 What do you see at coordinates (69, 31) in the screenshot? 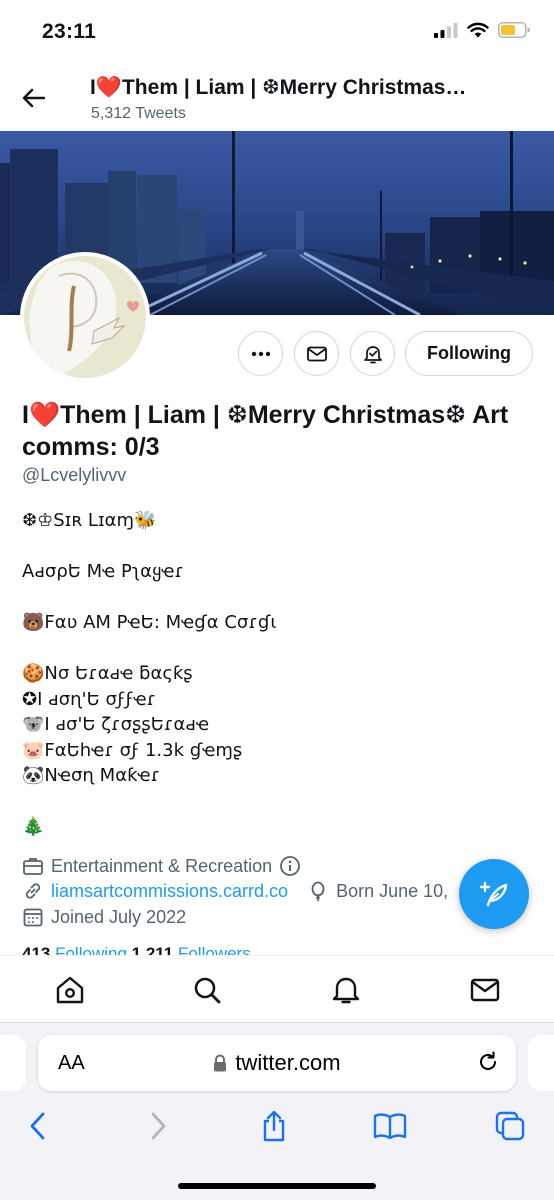
I see `status-time: 23:11` at bounding box center [69, 31].